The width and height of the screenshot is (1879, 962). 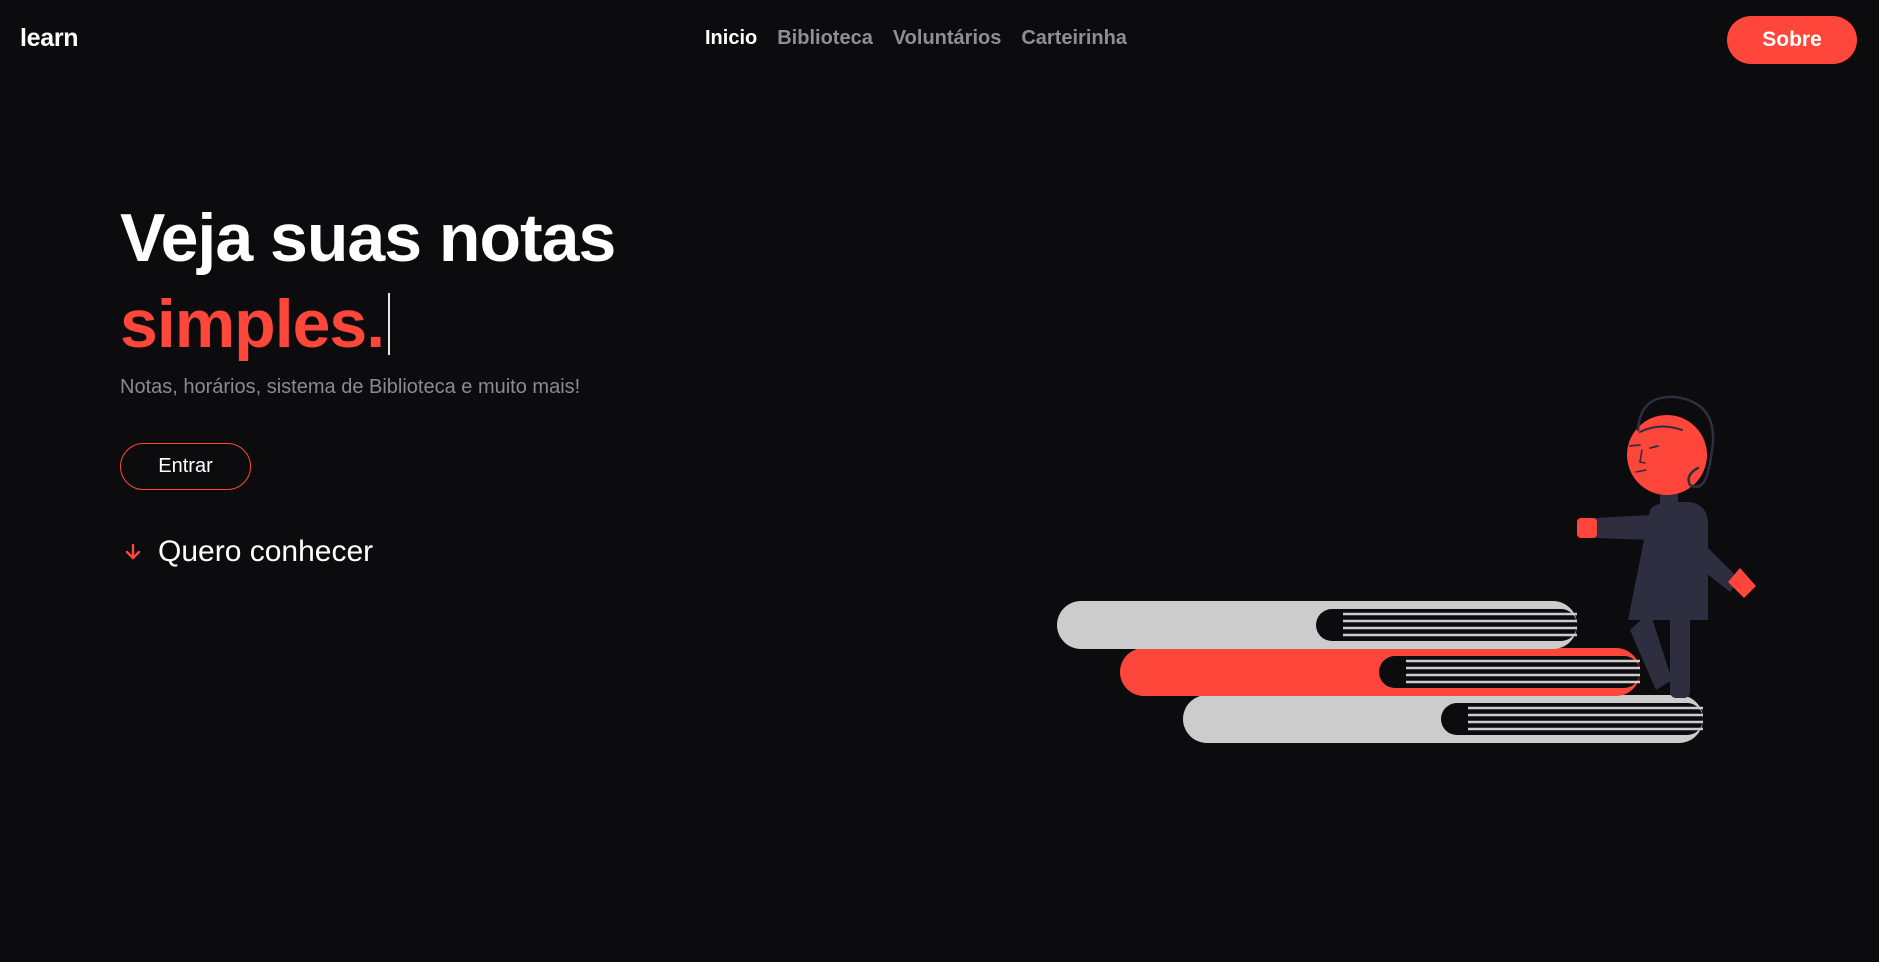 I want to click on nav-item-voluntarios: Voluntários, so click(x=947, y=38).